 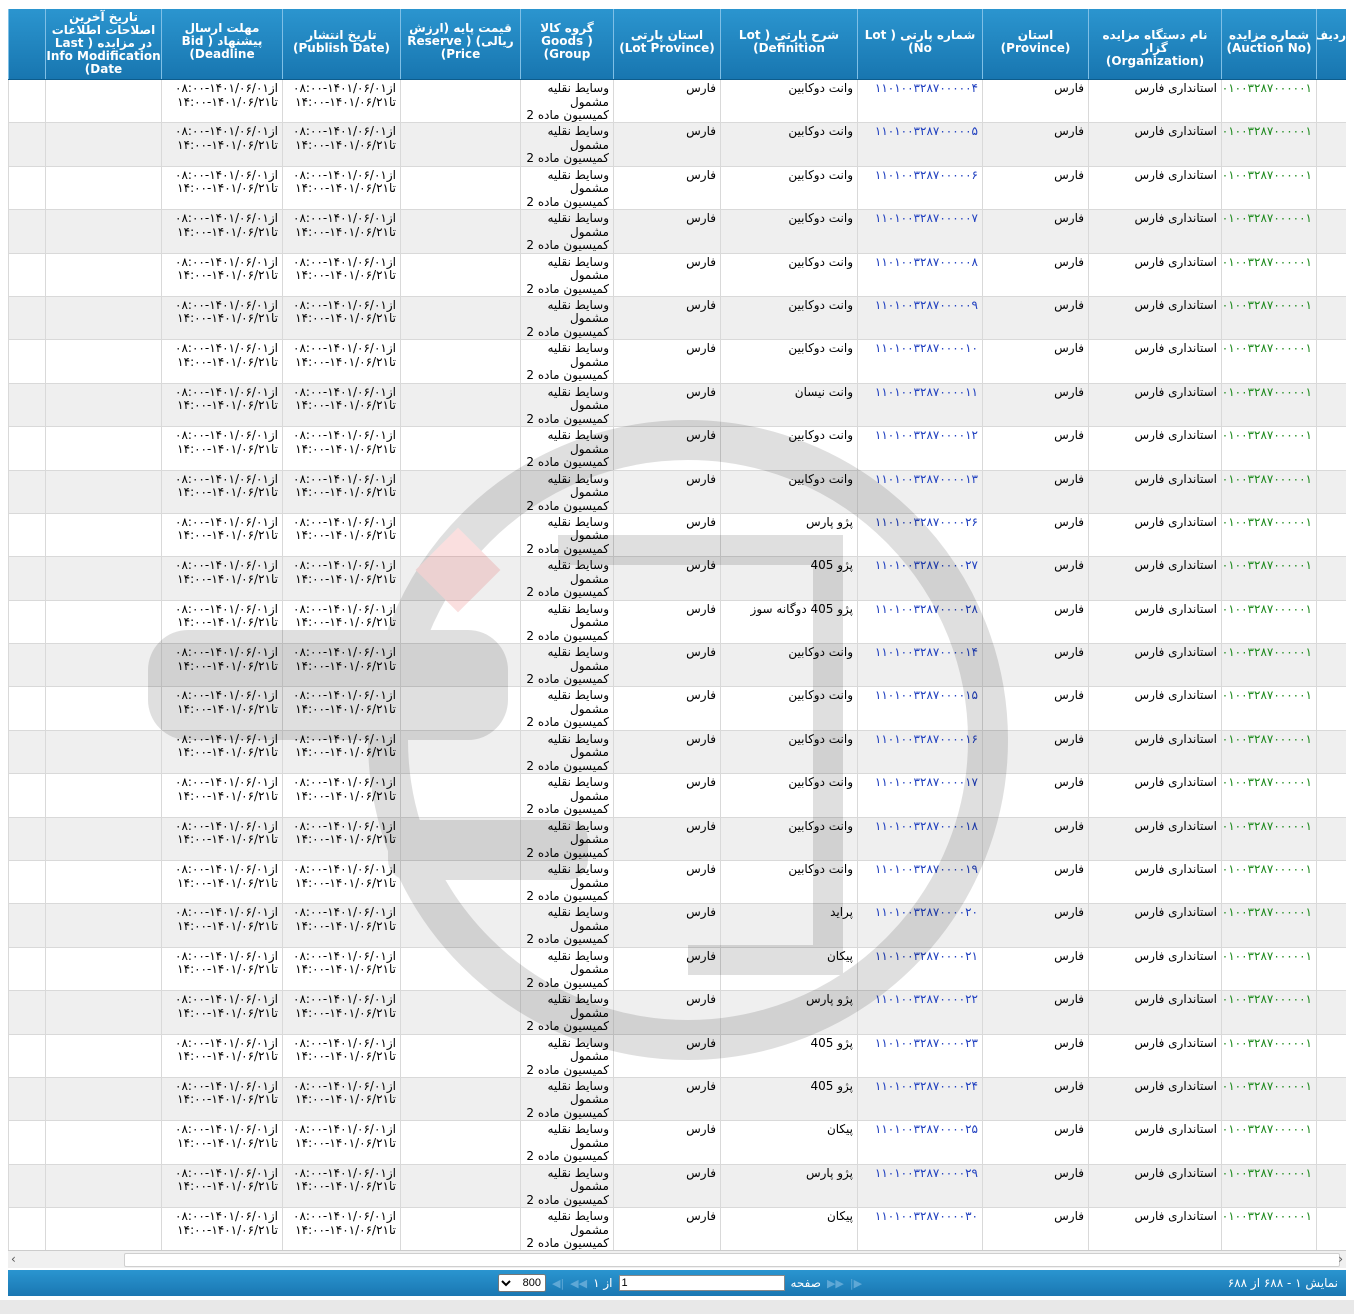 I want to click on cell-lot-no: ۱۱۰۱۰۰۳۲۸۷۰۰۰۰۲۱, so click(x=919, y=969).